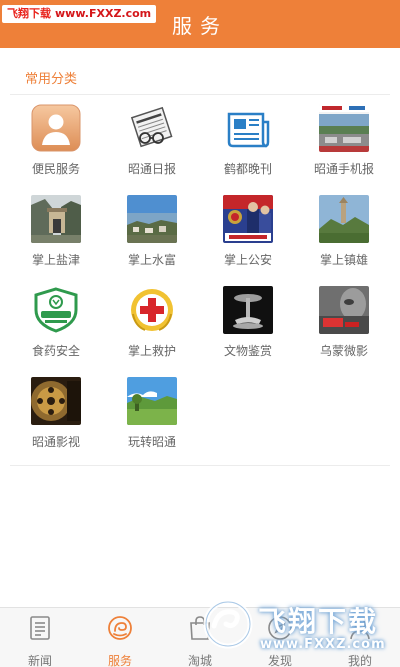 The width and height of the screenshot is (400, 667). What do you see at coordinates (120, 628) in the screenshot?
I see `service-icon` at bounding box center [120, 628].